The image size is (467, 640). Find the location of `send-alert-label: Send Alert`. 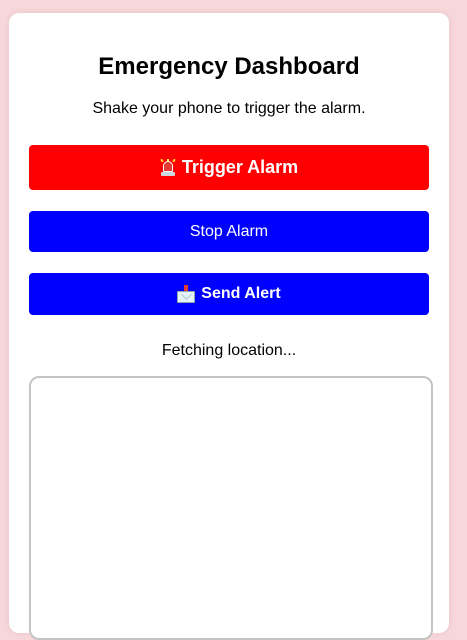

send-alert-label: Send Alert is located at coordinates (241, 293).